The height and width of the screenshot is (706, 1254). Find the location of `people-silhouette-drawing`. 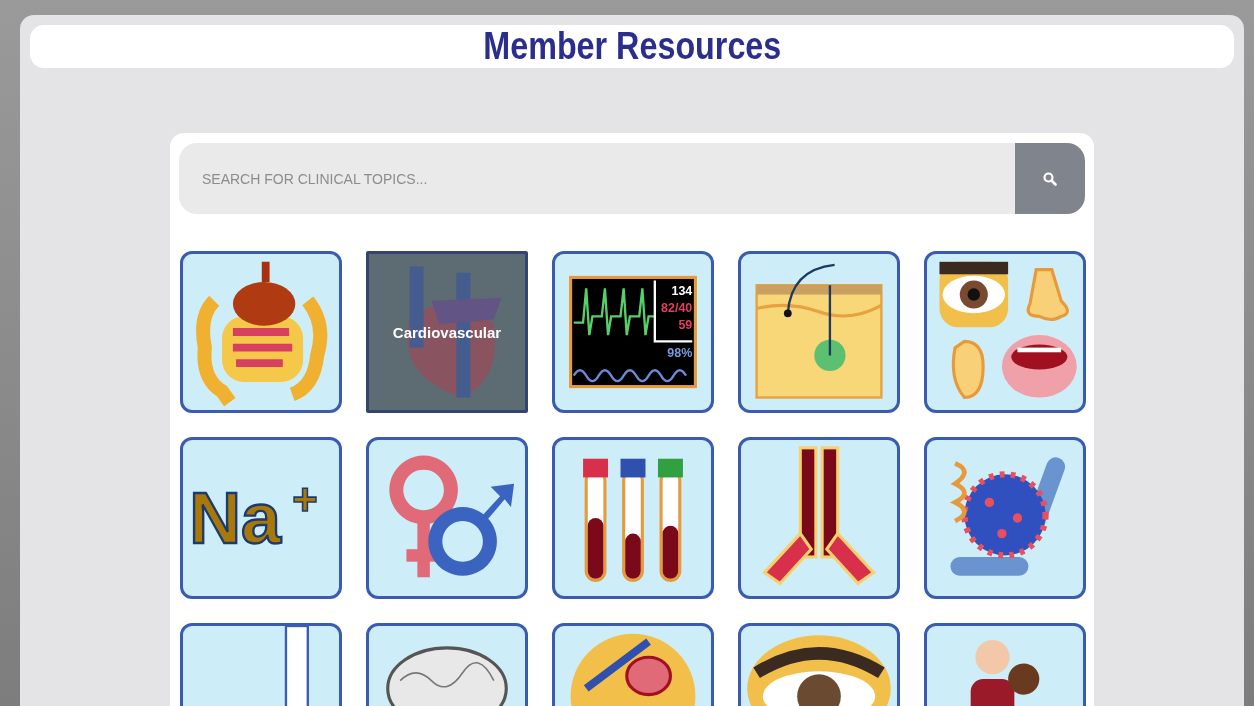

people-silhouette-drawing is located at coordinates (1005, 673).